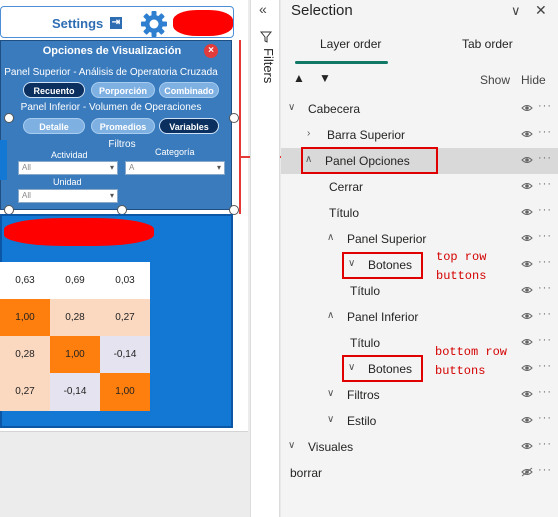 The height and width of the screenshot is (517, 558). Describe the element at coordinates (125, 281) in the screenshot. I see `matrix-cell: 0,03` at that location.